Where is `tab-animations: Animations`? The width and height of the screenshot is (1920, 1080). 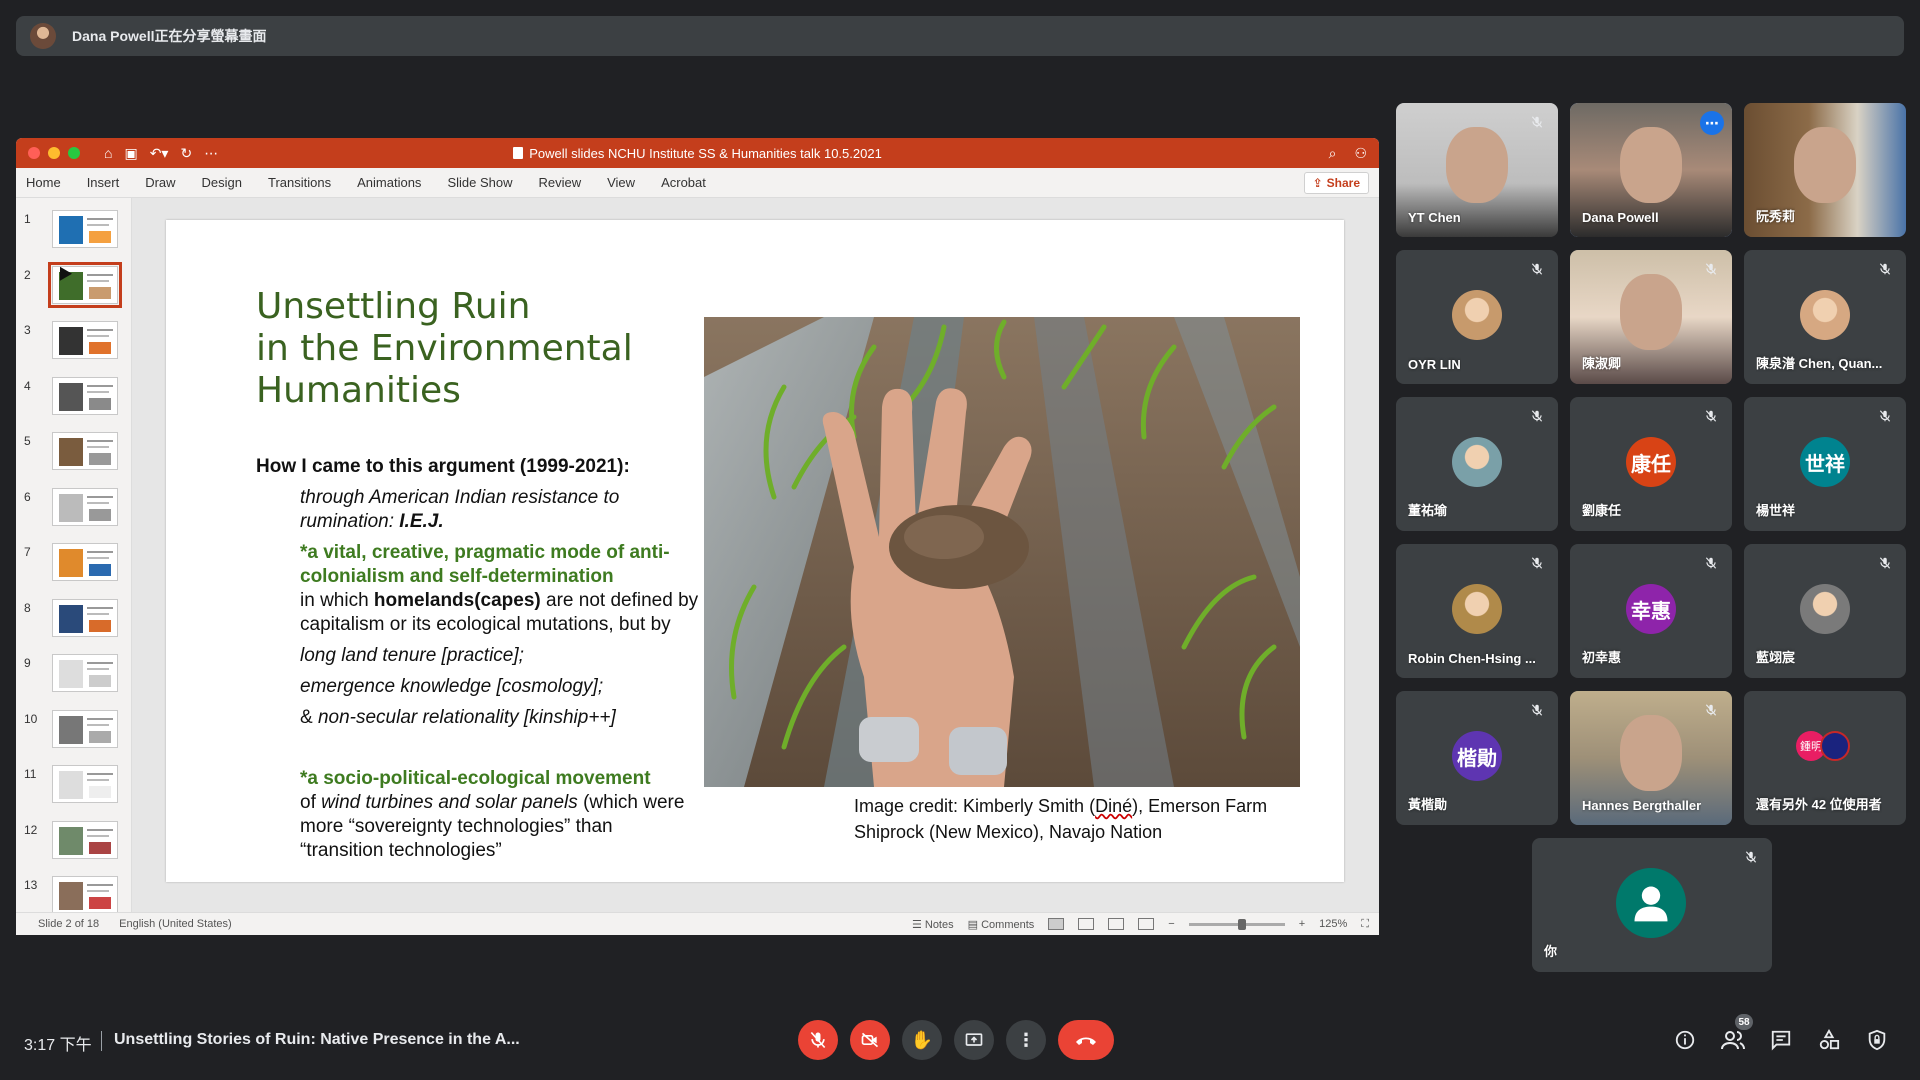
tab-animations: Animations is located at coordinates (389, 182).